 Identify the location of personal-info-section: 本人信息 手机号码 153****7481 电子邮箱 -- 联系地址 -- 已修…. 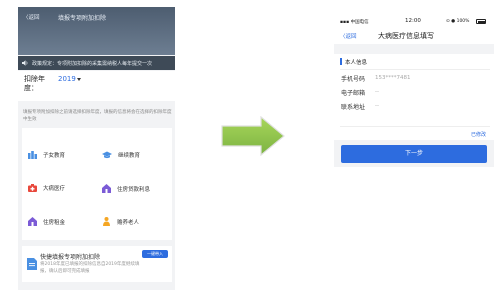
(414, 97).